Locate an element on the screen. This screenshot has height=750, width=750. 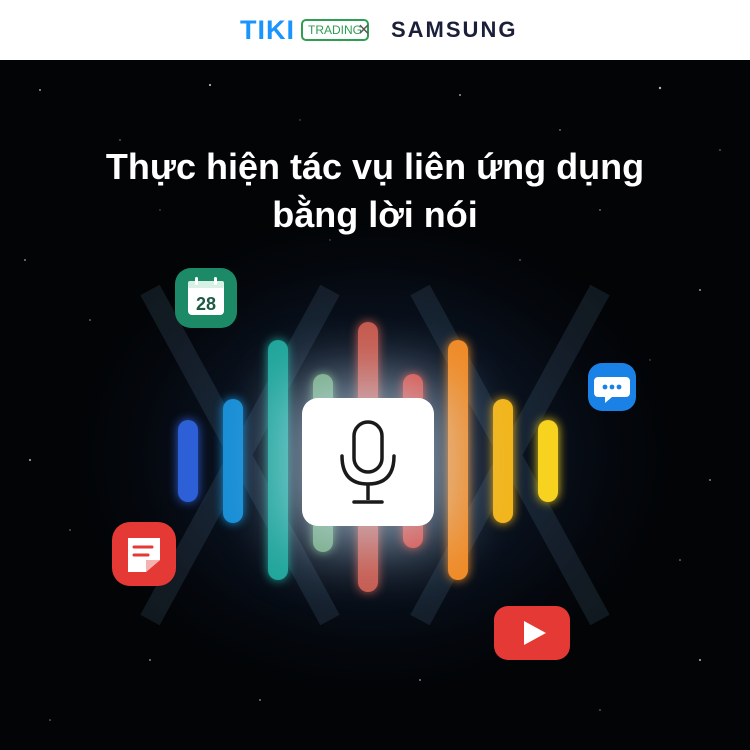
chat-icon is located at coordinates (612, 387).